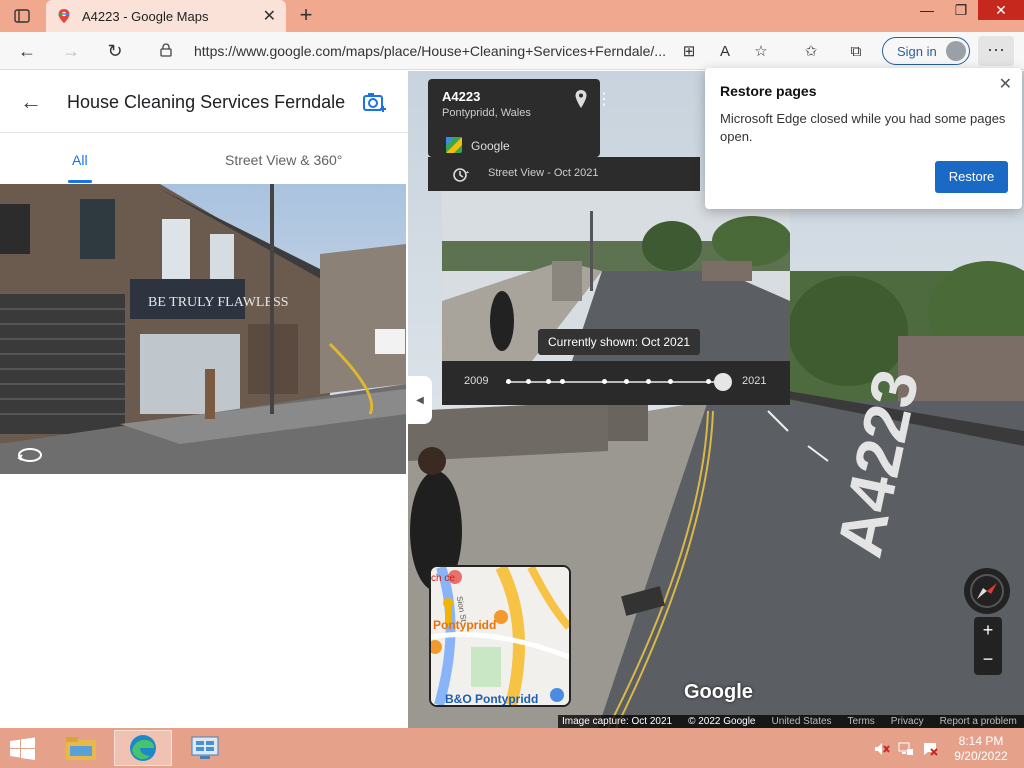  I want to click on add-favorite-icon: ☆, so click(761, 51).